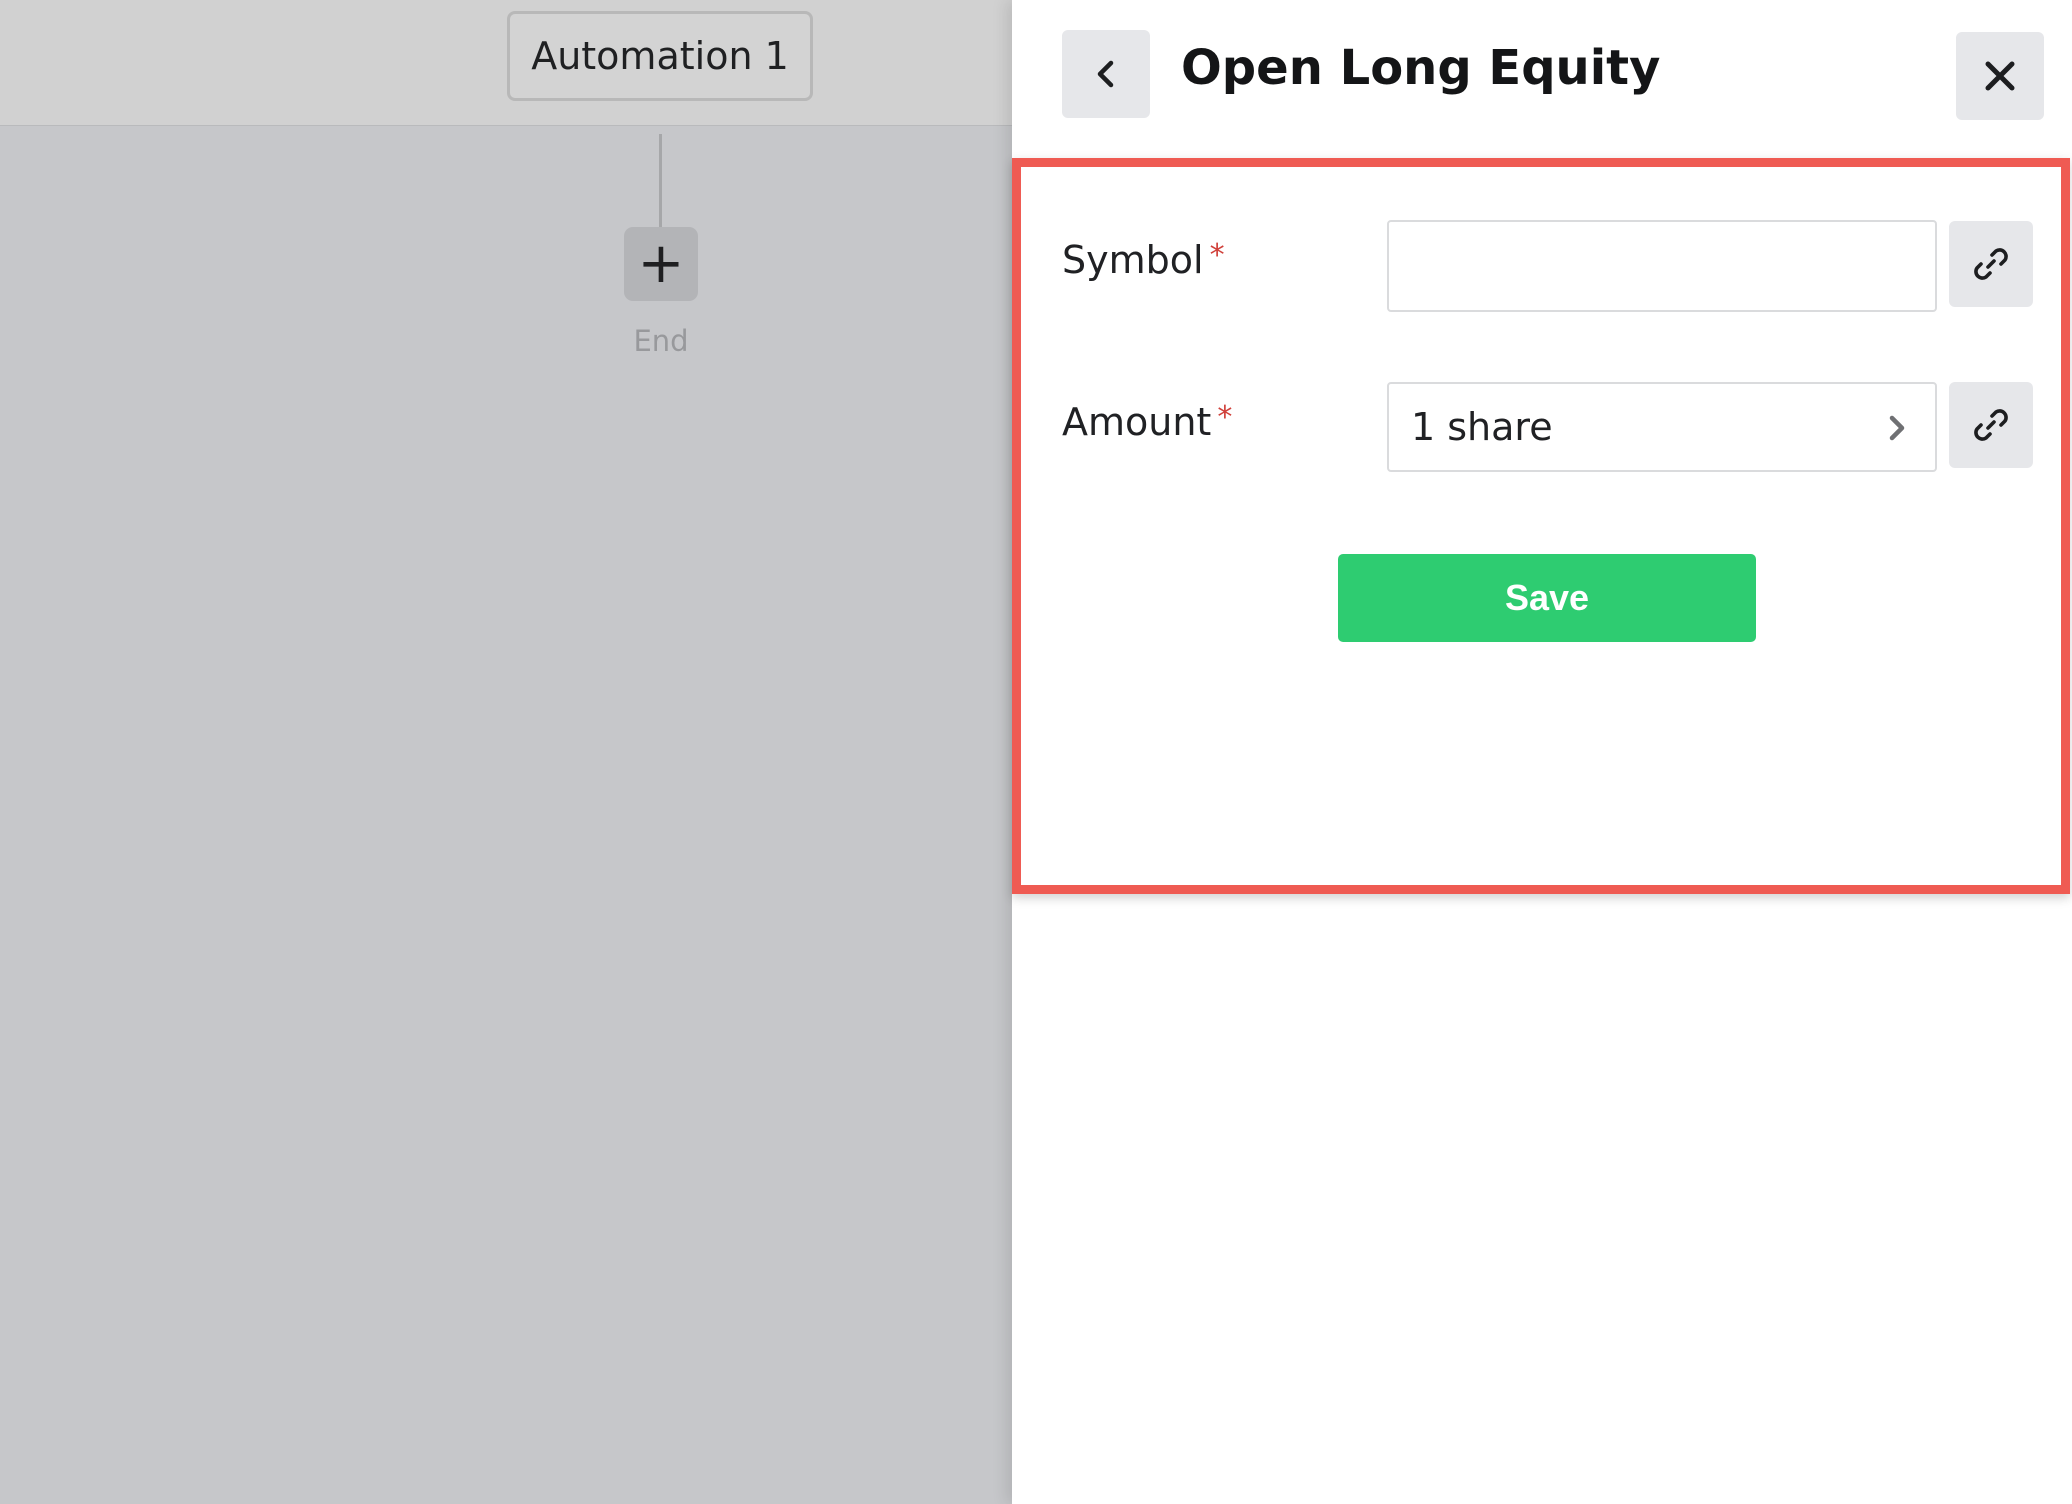 The width and height of the screenshot is (2072, 1504). I want to click on symbol-label-text: Symbol, so click(1133, 260).